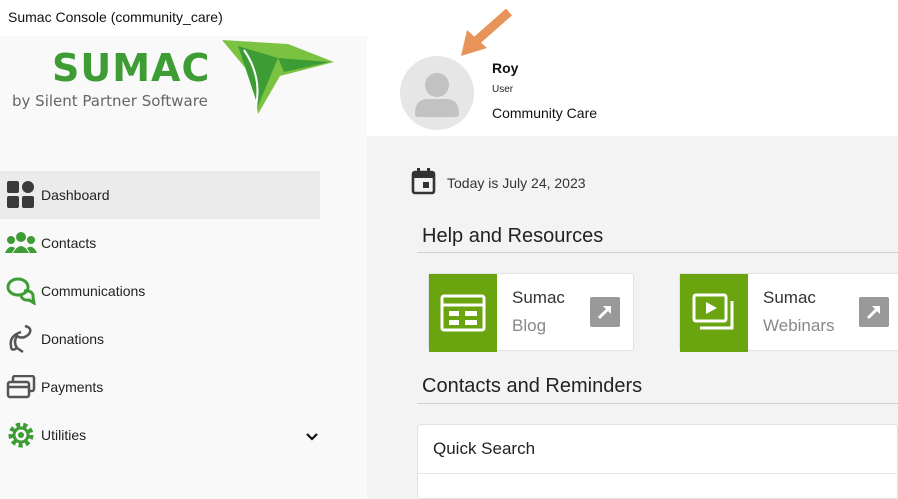 The height and width of the screenshot is (499, 898). What do you see at coordinates (532, 386) in the screenshot?
I see `contacts-reminders-heading: Contacts and Reminders` at bounding box center [532, 386].